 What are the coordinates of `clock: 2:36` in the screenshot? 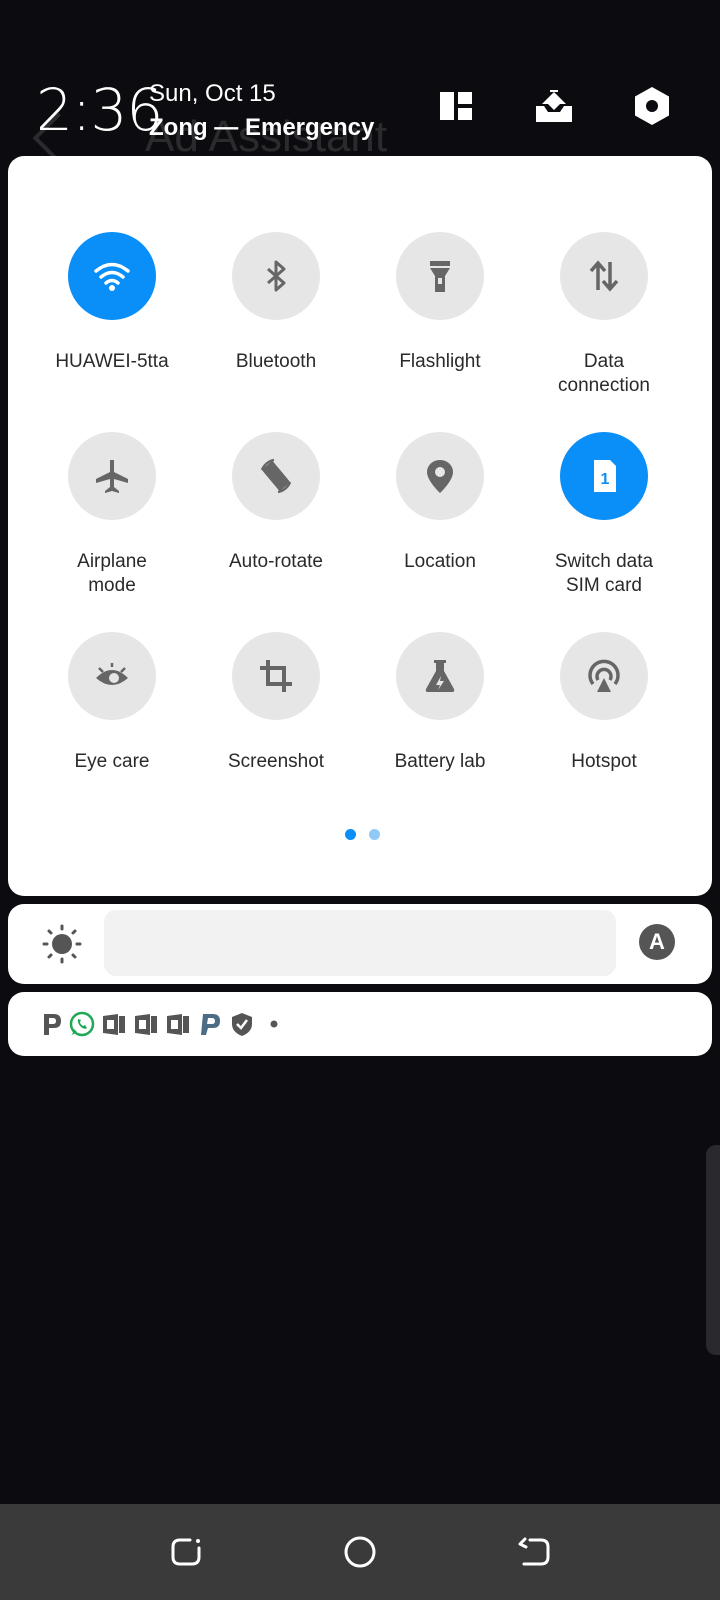 It's located at (99, 110).